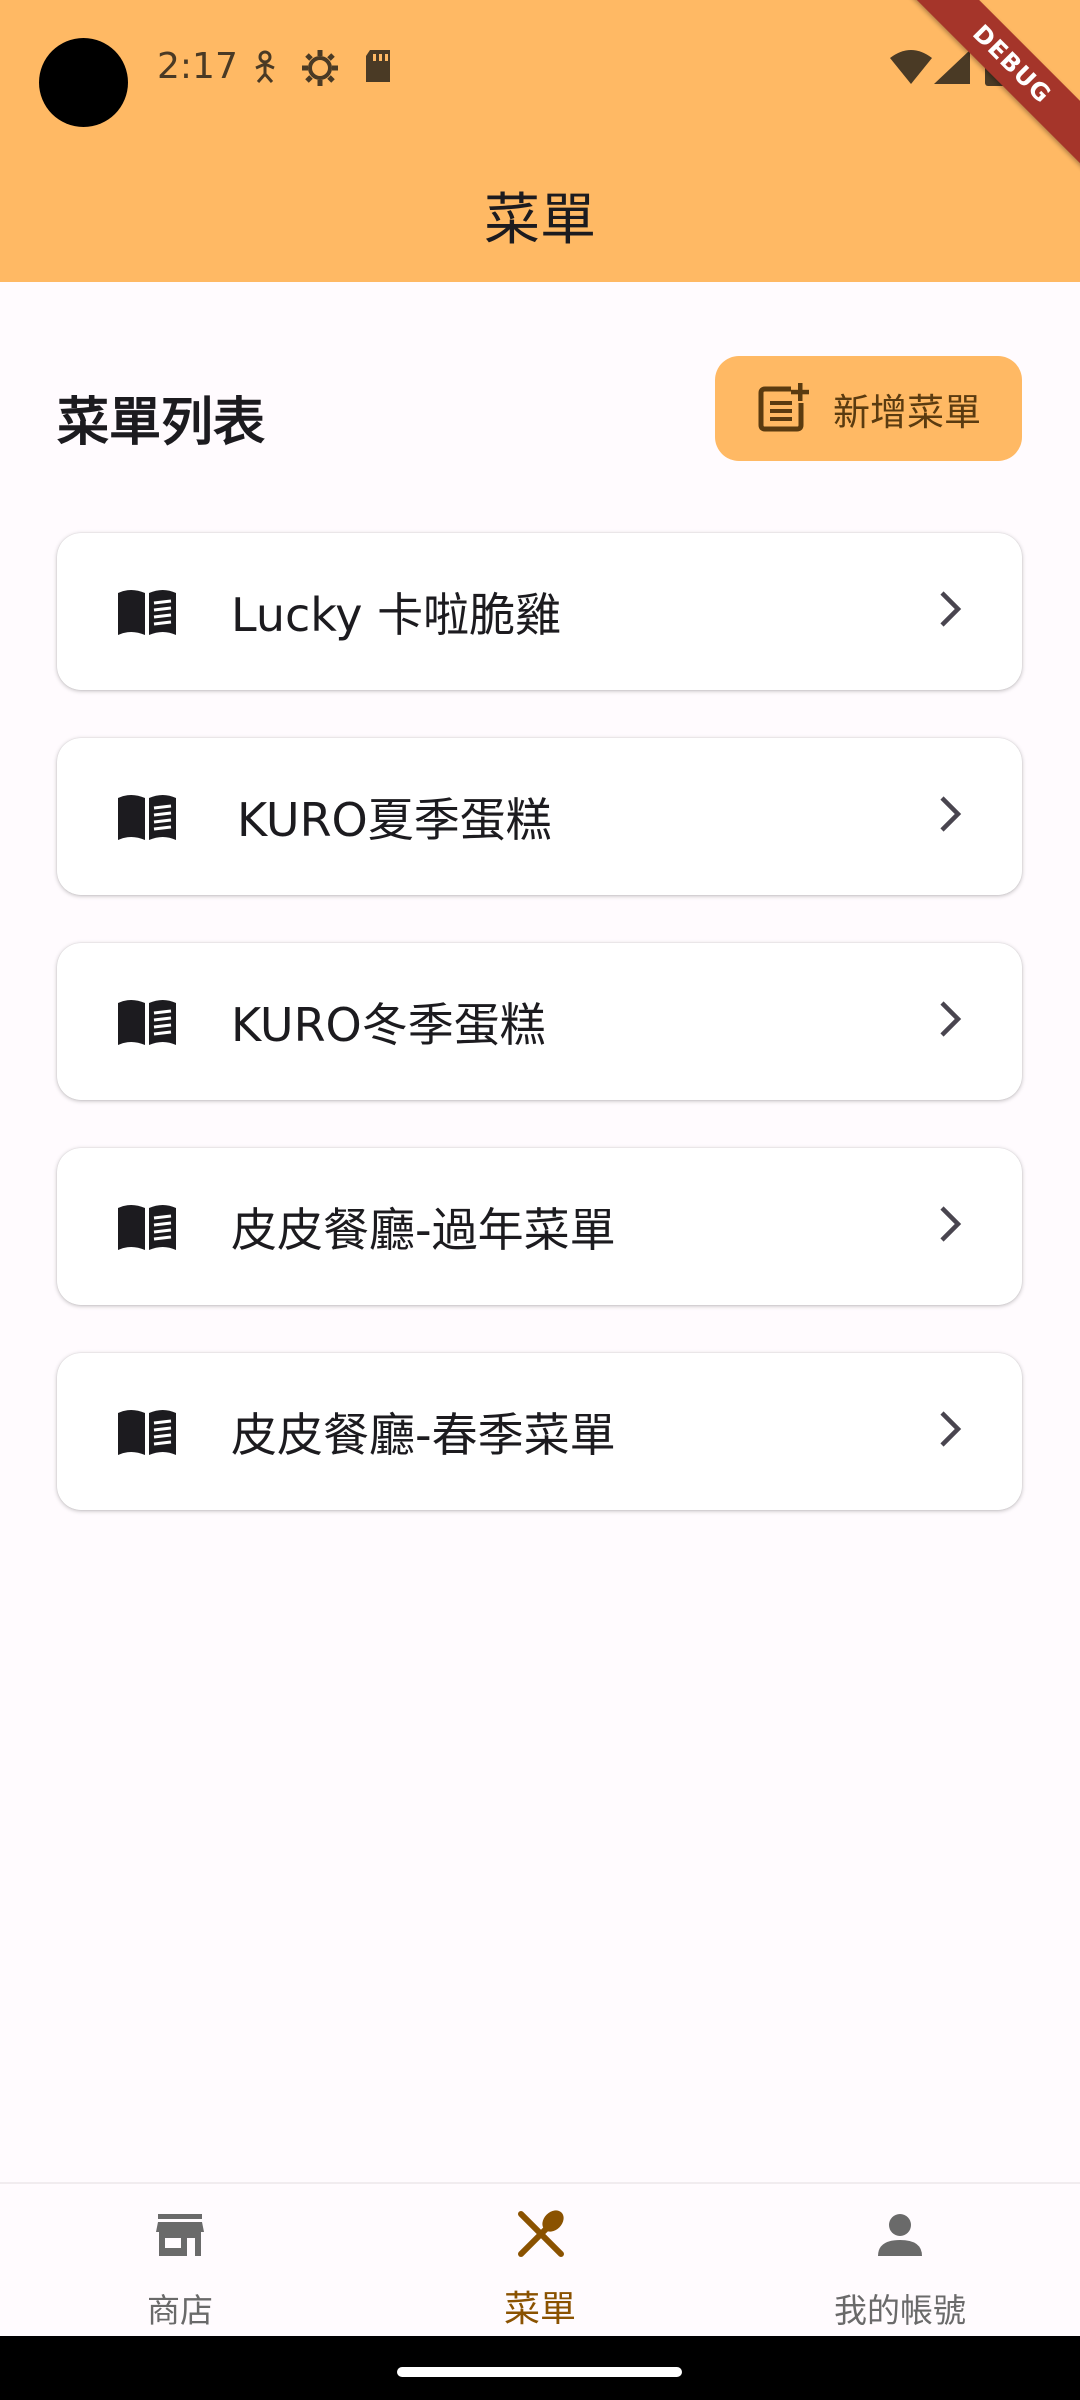  I want to click on nav-label-store: 商店, so click(180, 2310).